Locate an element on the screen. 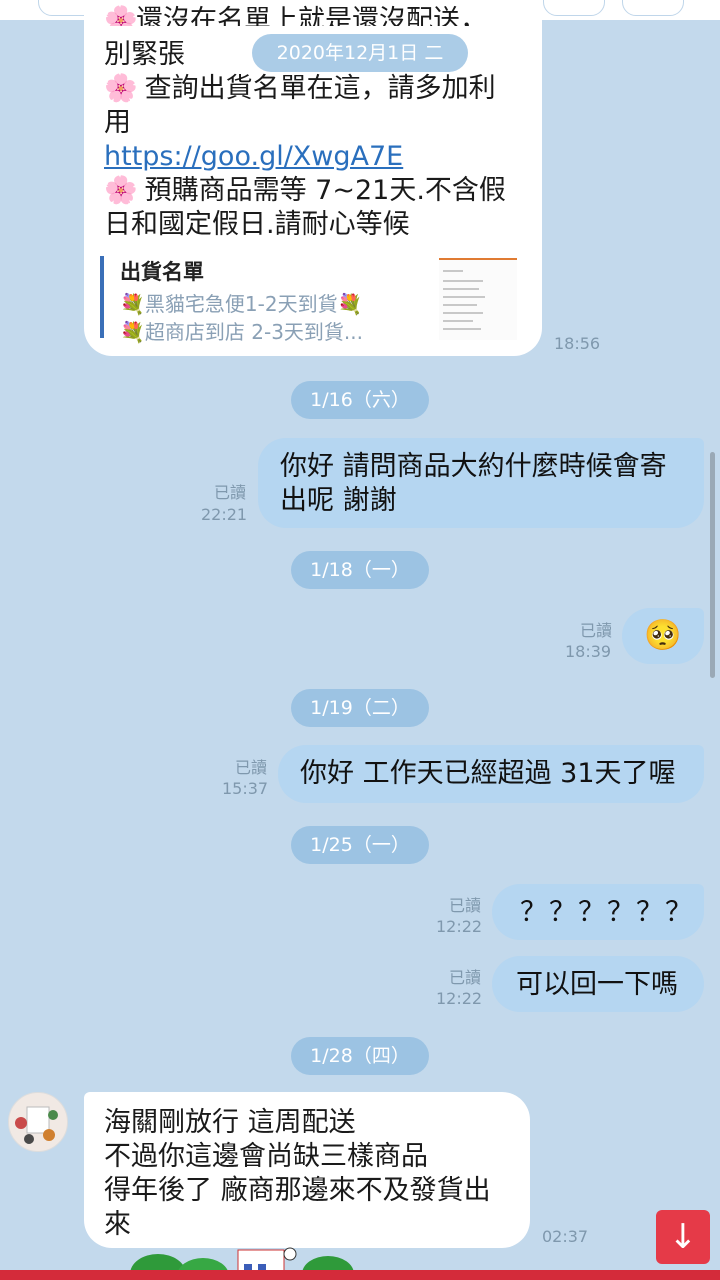 The height and width of the screenshot is (1280, 720). message-line: 來 is located at coordinates (117, 1224).